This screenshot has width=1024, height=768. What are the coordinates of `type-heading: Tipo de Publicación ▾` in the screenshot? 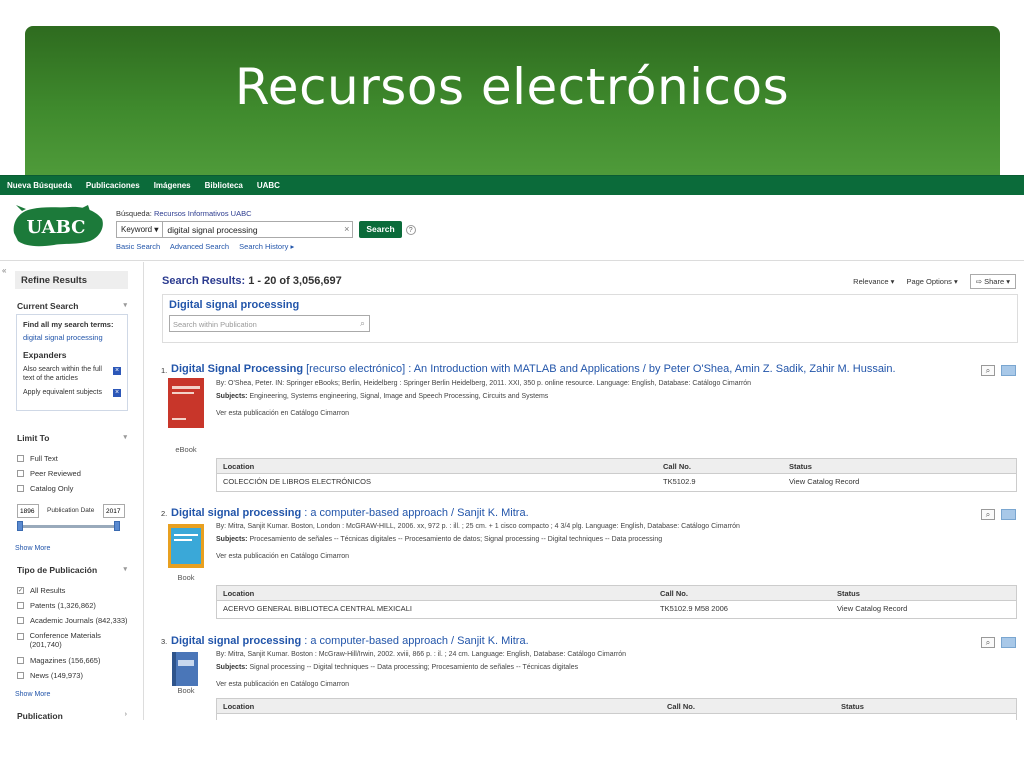 It's located at (72, 570).